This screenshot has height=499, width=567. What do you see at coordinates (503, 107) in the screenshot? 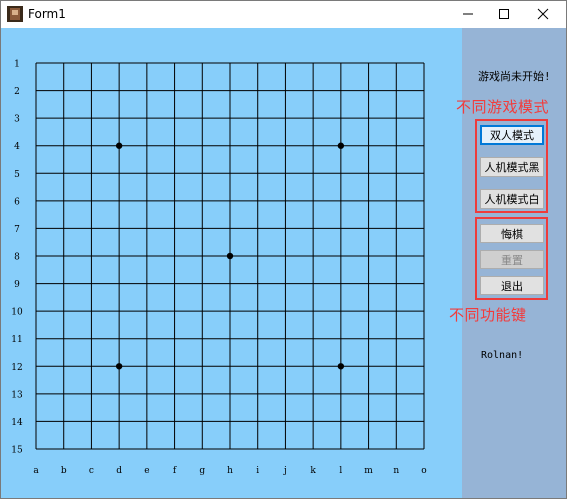
I see `mode-annotation: 不同游戏模式` at bounding box center [503, 107].